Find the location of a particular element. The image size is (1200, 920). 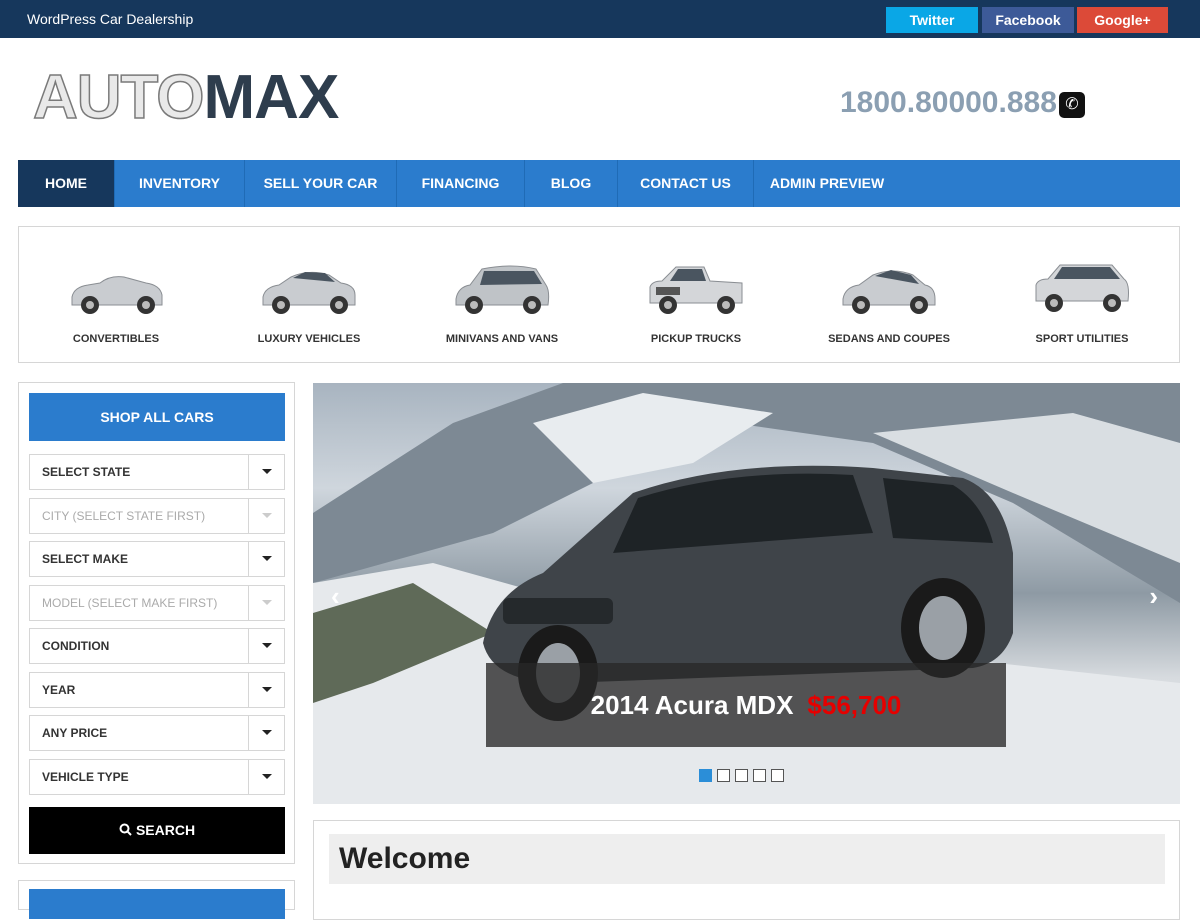

category-sport-utilities: SPORT UTILITIES is located at coordinates (1082, 301).